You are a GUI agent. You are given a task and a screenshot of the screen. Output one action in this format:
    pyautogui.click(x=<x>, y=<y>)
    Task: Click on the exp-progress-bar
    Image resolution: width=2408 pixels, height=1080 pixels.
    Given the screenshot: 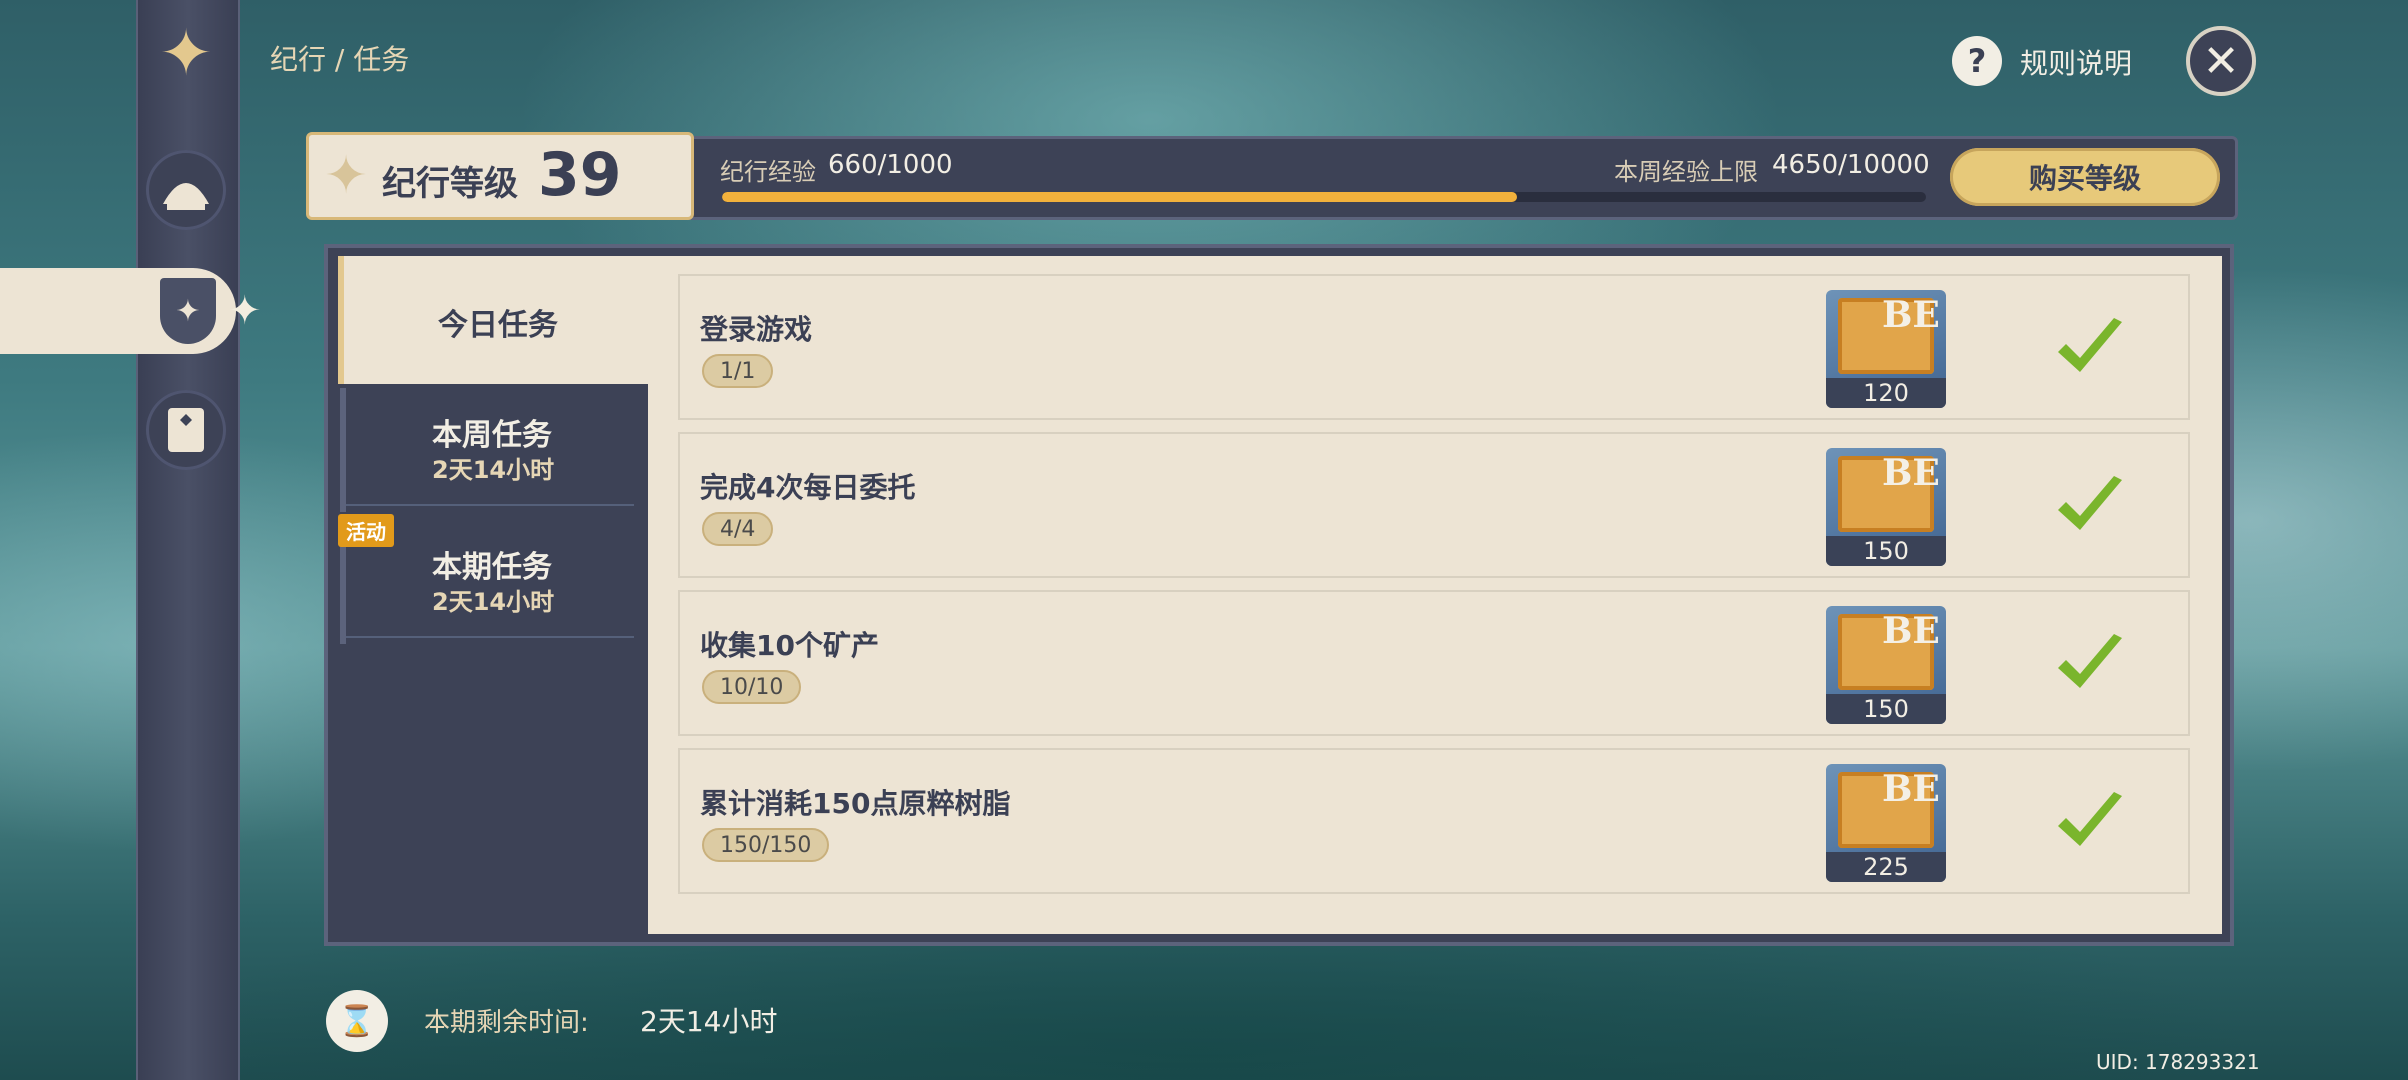 What is the action you would take?
    pyautogui.click(x=1324, y=197)
    